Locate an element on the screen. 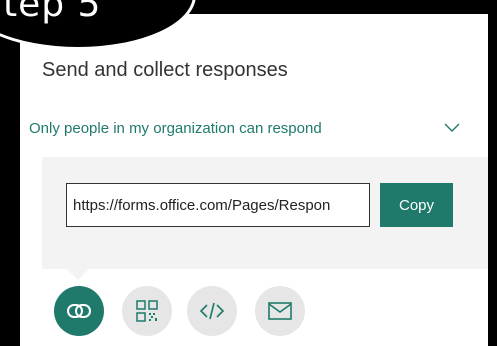 Image resolution: width=497 pixels, height=346 pixels. active-tab-pointer is located at coordinates (78, 274).